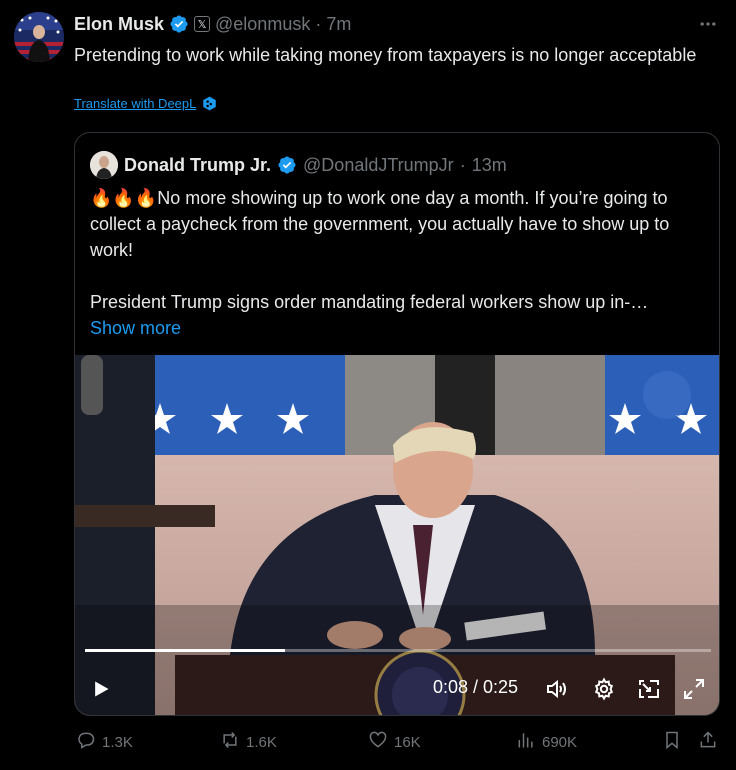 Image resolution: width=736 pixels, height=770 pixels. What do you see at coordinates (476, 687) in the screenshot?
I see `video-time: 0:08 / 0:25` at bounding box center [476, 687].